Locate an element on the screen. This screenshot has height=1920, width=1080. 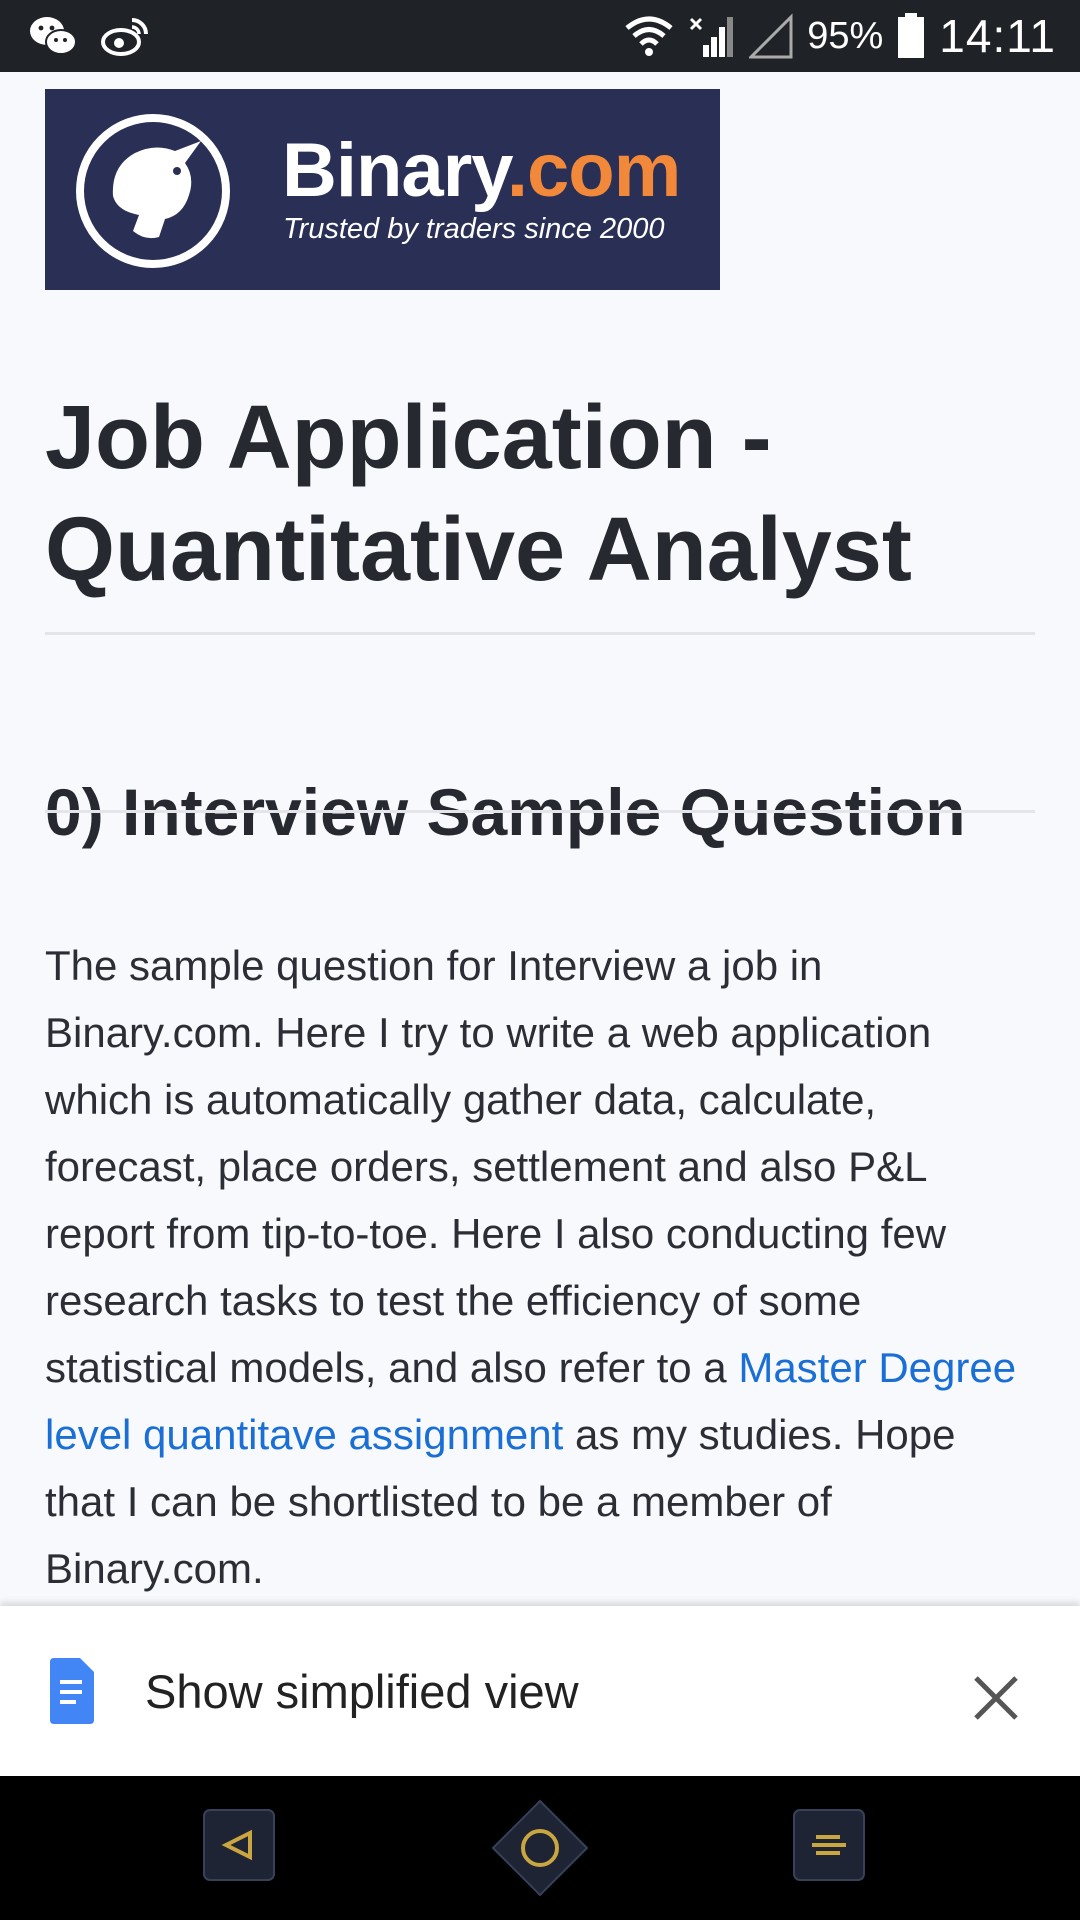
wifi-icon is located at coordinates (649, 36).